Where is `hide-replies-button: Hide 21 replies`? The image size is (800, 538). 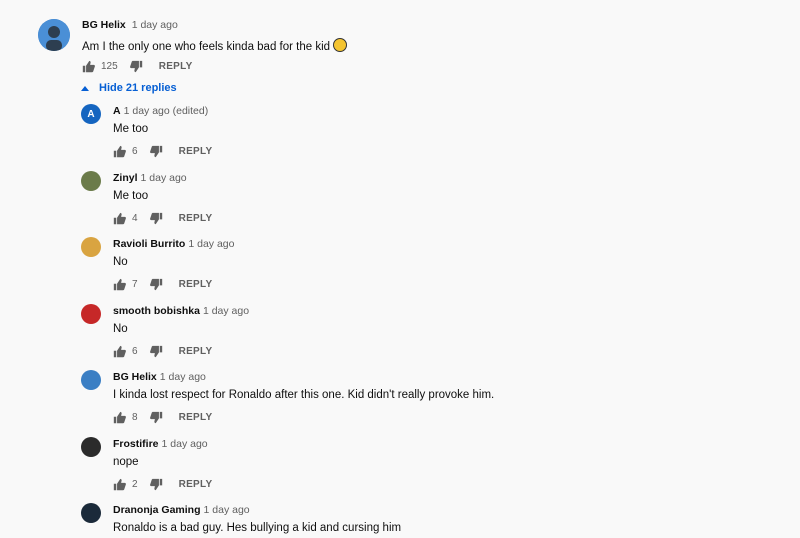 hide-replies-button: Hide 21 replies is located at coordinates (129, 88).